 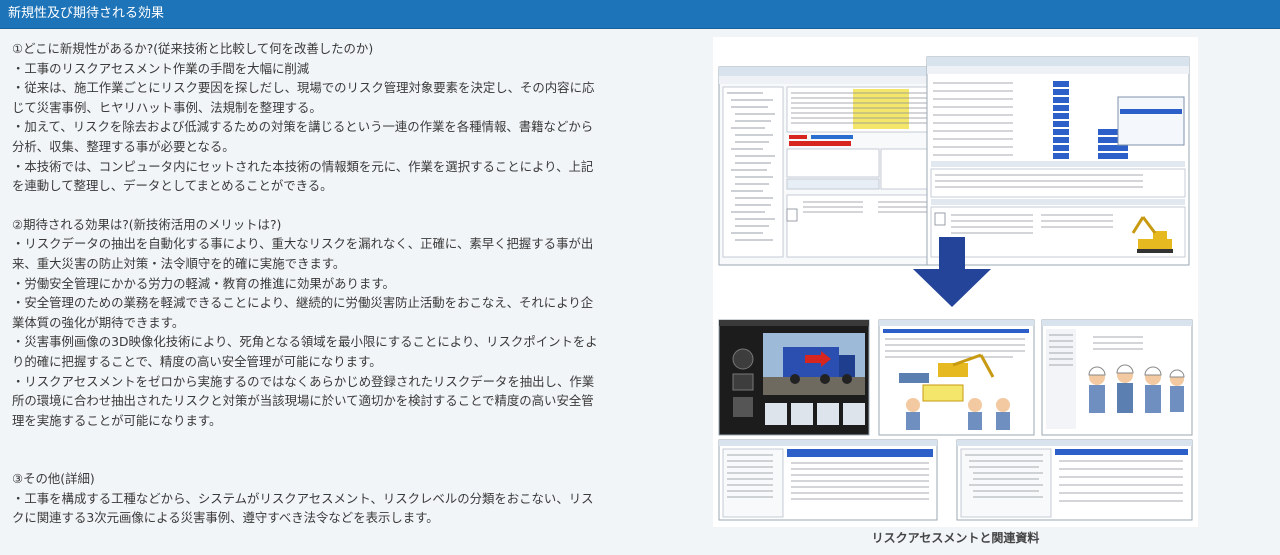 What do you see at coordinates (1058, 161) in the screenshot?
I see `screenshot-risk-detail` at bounding box center [1058, 161].